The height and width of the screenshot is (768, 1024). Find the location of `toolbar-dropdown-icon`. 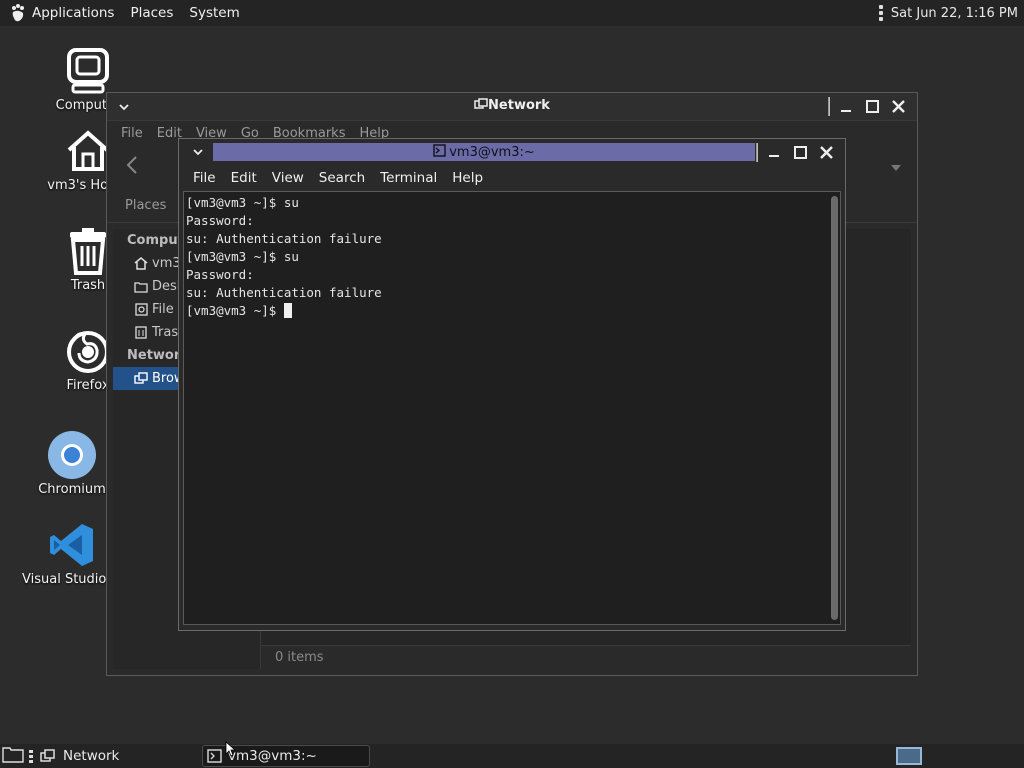

toolbar-dropdown-icon is located at coordinates (896, 167).